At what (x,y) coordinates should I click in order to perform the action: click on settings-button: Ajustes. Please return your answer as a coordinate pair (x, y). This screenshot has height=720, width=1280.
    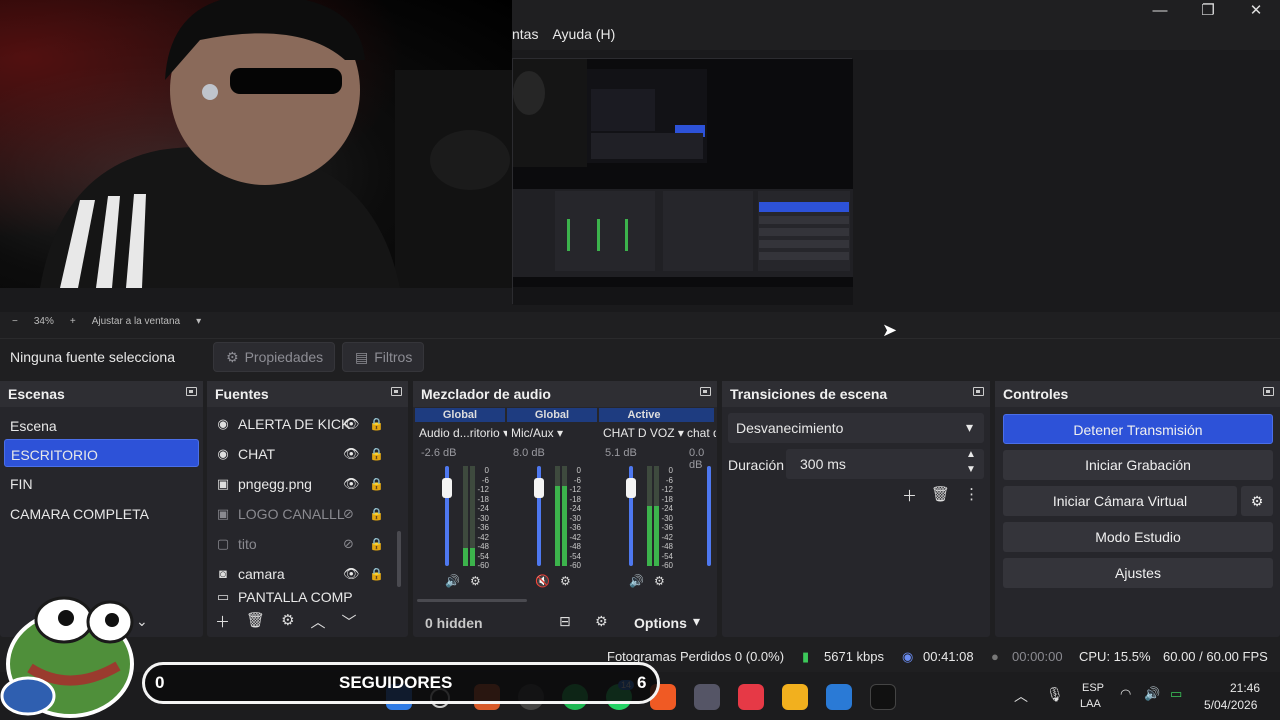
    Looking at the image, I should click on (1138, 573).